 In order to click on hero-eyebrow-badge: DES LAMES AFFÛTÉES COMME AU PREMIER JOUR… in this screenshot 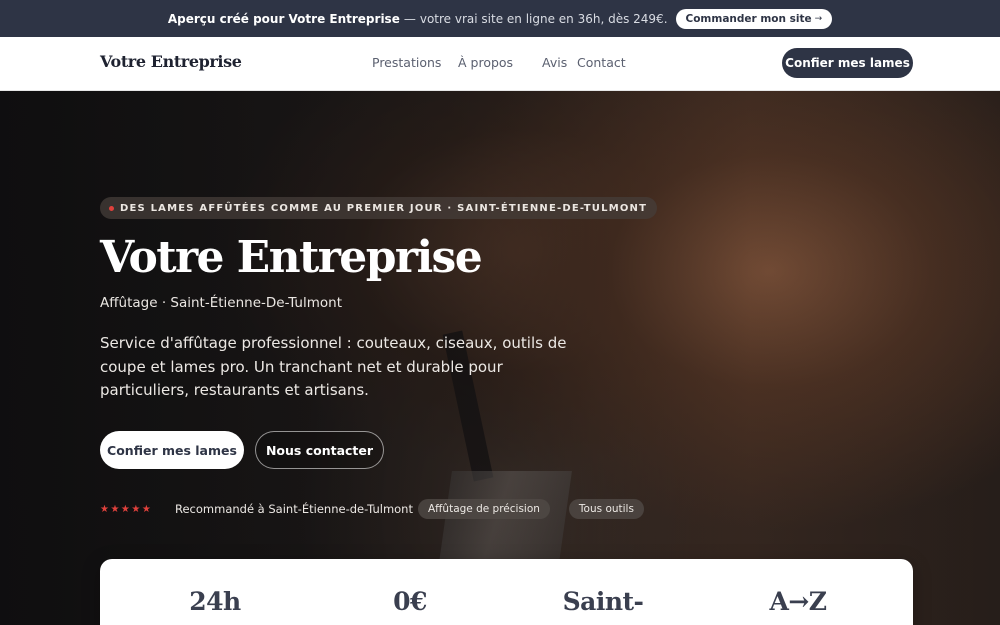, I will do `click(379, 208)`.